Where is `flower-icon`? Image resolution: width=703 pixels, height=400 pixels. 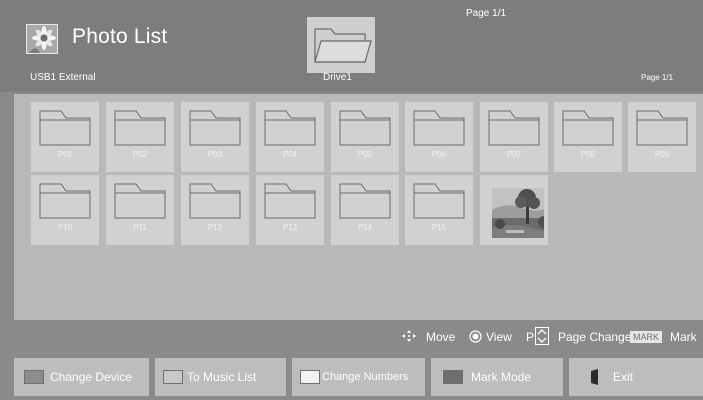 flower-icon is located at coordinates (42, 39).